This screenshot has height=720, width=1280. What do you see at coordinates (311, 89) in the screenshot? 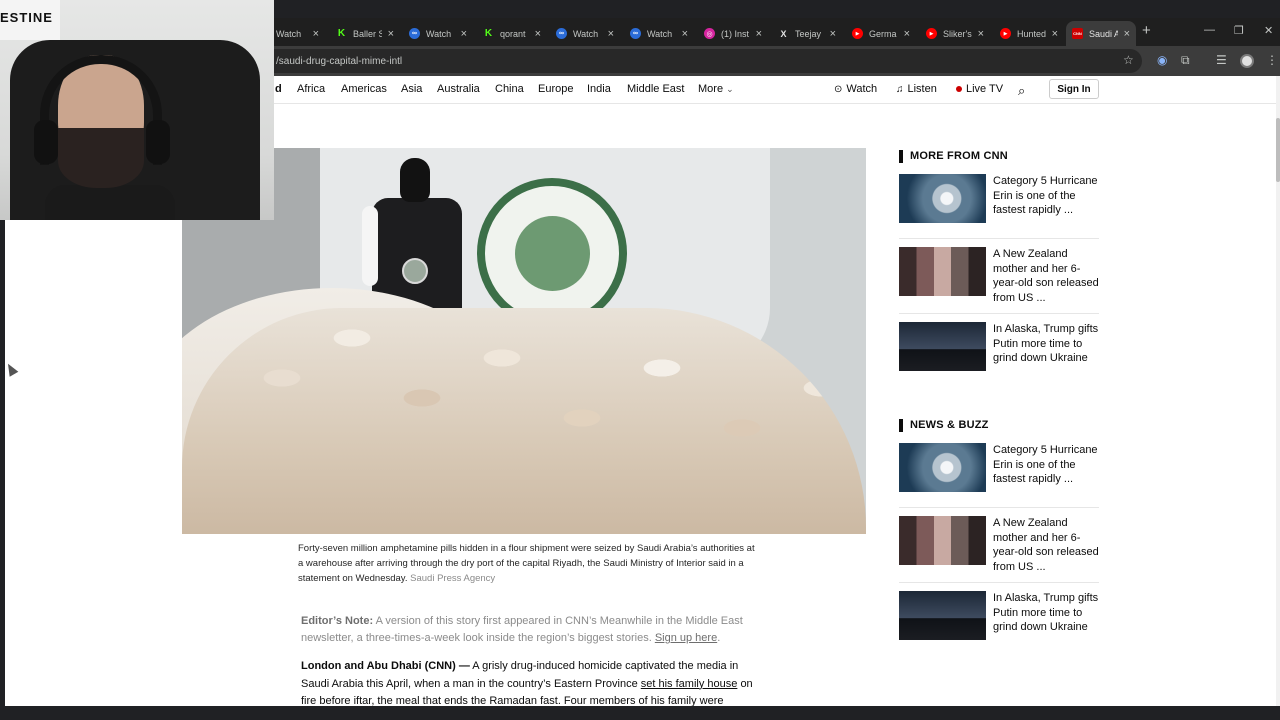
I see `nav-item-africa: Africa` at bounding box center [311, 89].